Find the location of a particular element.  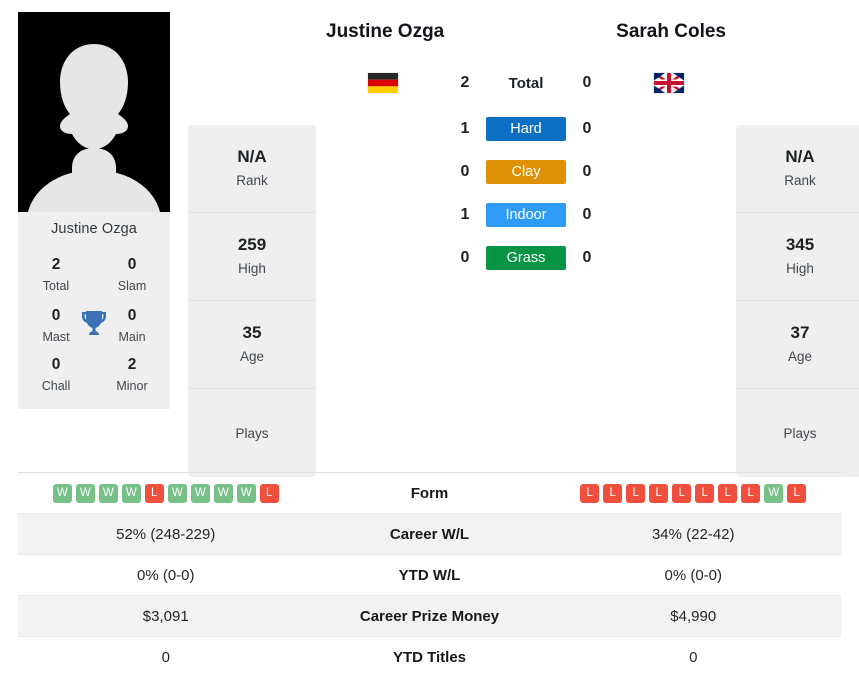

right-card-high: 345 High is located at coordinates (797, 257).